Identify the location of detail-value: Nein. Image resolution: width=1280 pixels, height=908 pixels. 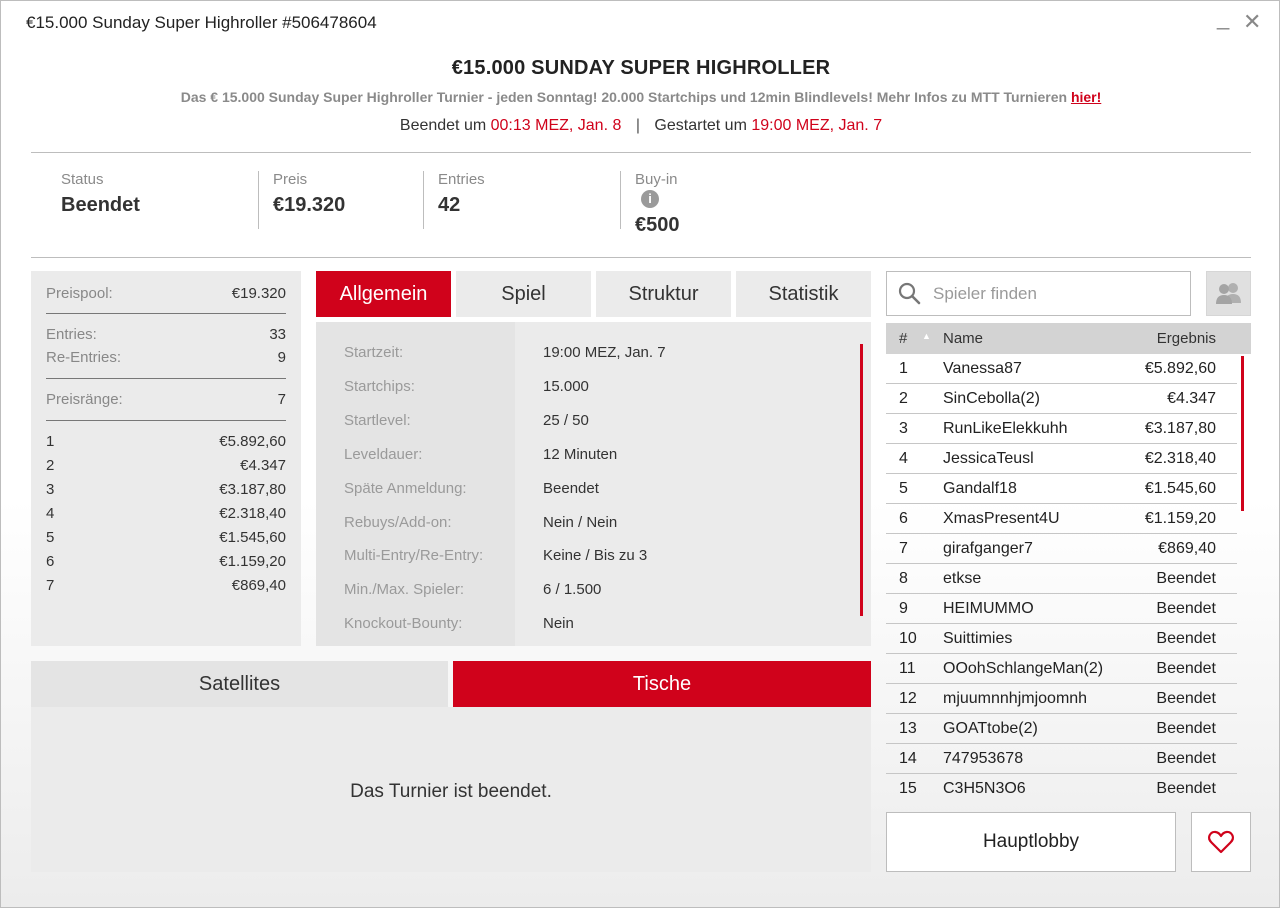
(558, 623).